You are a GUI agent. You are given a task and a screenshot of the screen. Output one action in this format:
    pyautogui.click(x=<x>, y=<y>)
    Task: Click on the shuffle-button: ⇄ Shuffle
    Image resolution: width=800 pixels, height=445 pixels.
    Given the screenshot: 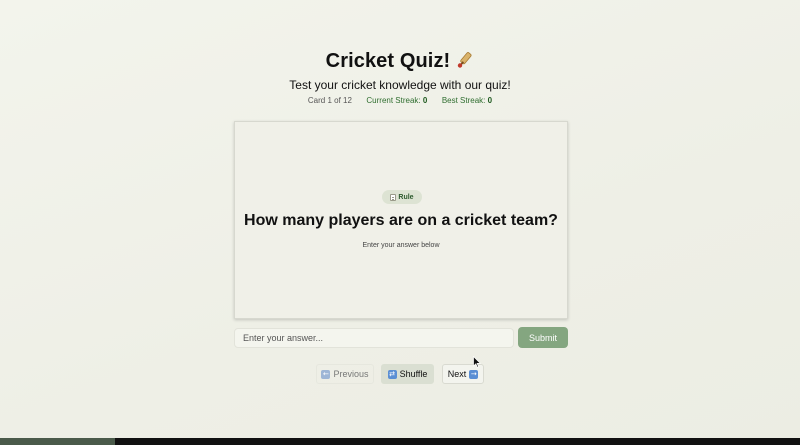 What is the action you would take?
    pyautogui.click(x=407, y=374)
    